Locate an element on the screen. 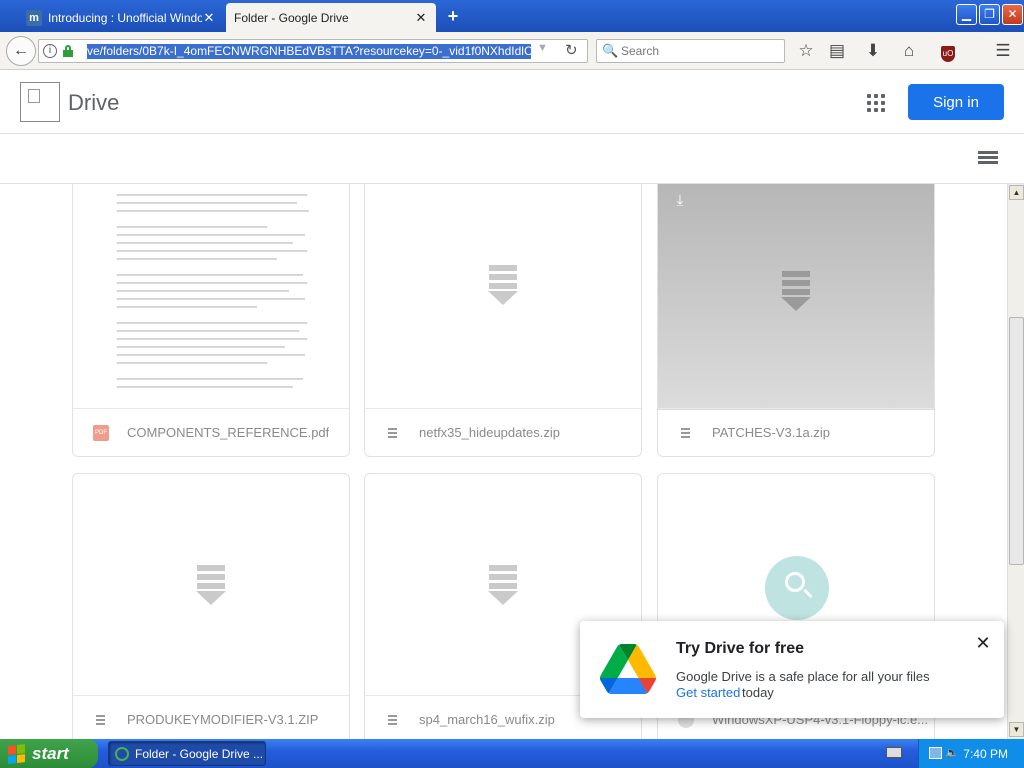 This screenshot has height=768, width=1024. file-card: PRODUKEYMODIFIER-V3.1.ZIP is located at coordinates (211, 606).